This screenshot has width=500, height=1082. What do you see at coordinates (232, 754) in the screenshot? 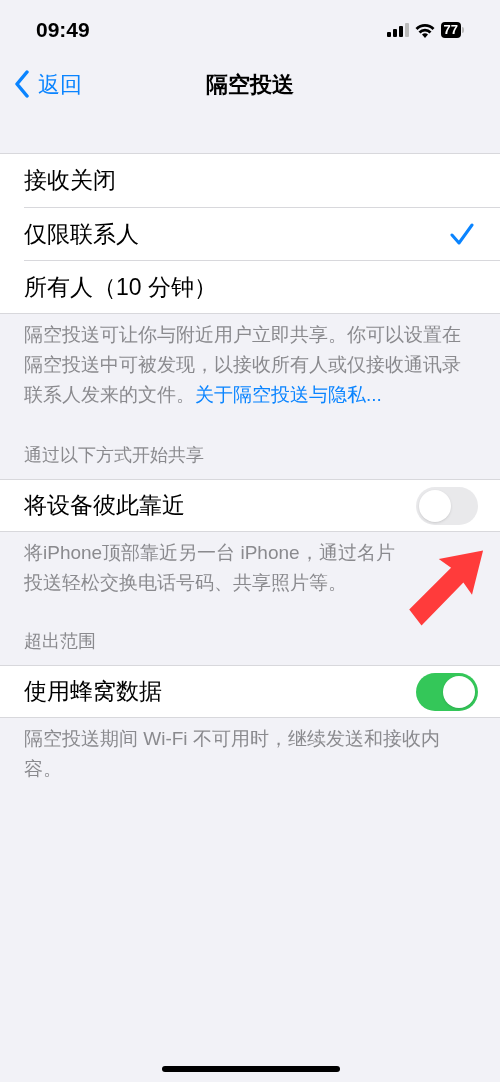
I see `footer-text: 隔空投送期间 Wi-Fi 不可用时，继续发送和接收内容。` at bounding box center [232, 754].